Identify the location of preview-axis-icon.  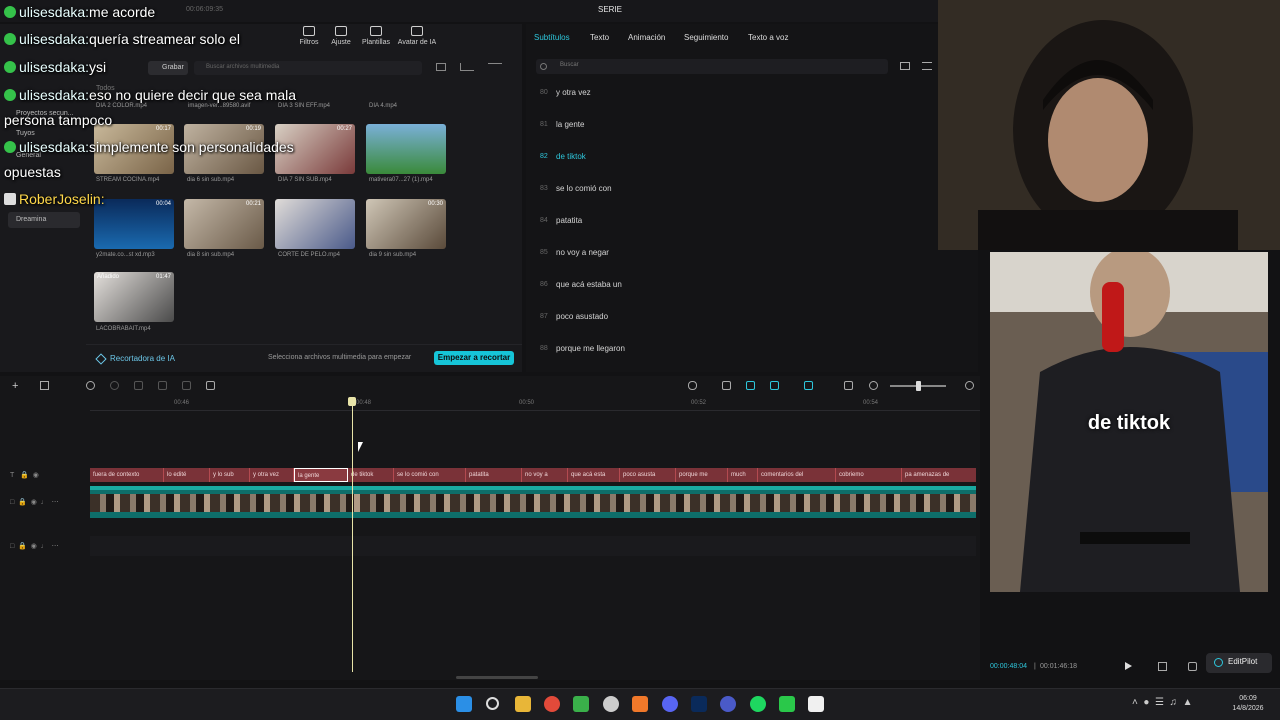
(808, 385).